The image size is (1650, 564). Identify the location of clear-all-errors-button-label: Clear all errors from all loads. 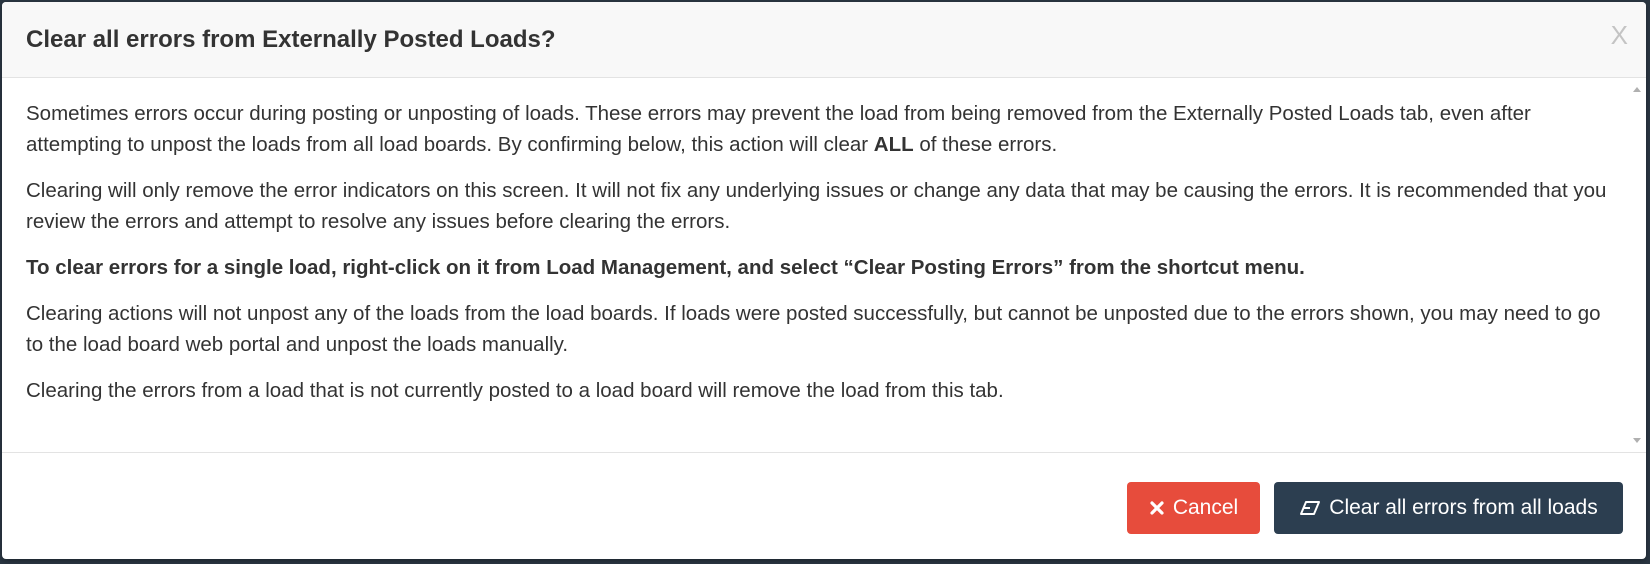
(1463, 507).